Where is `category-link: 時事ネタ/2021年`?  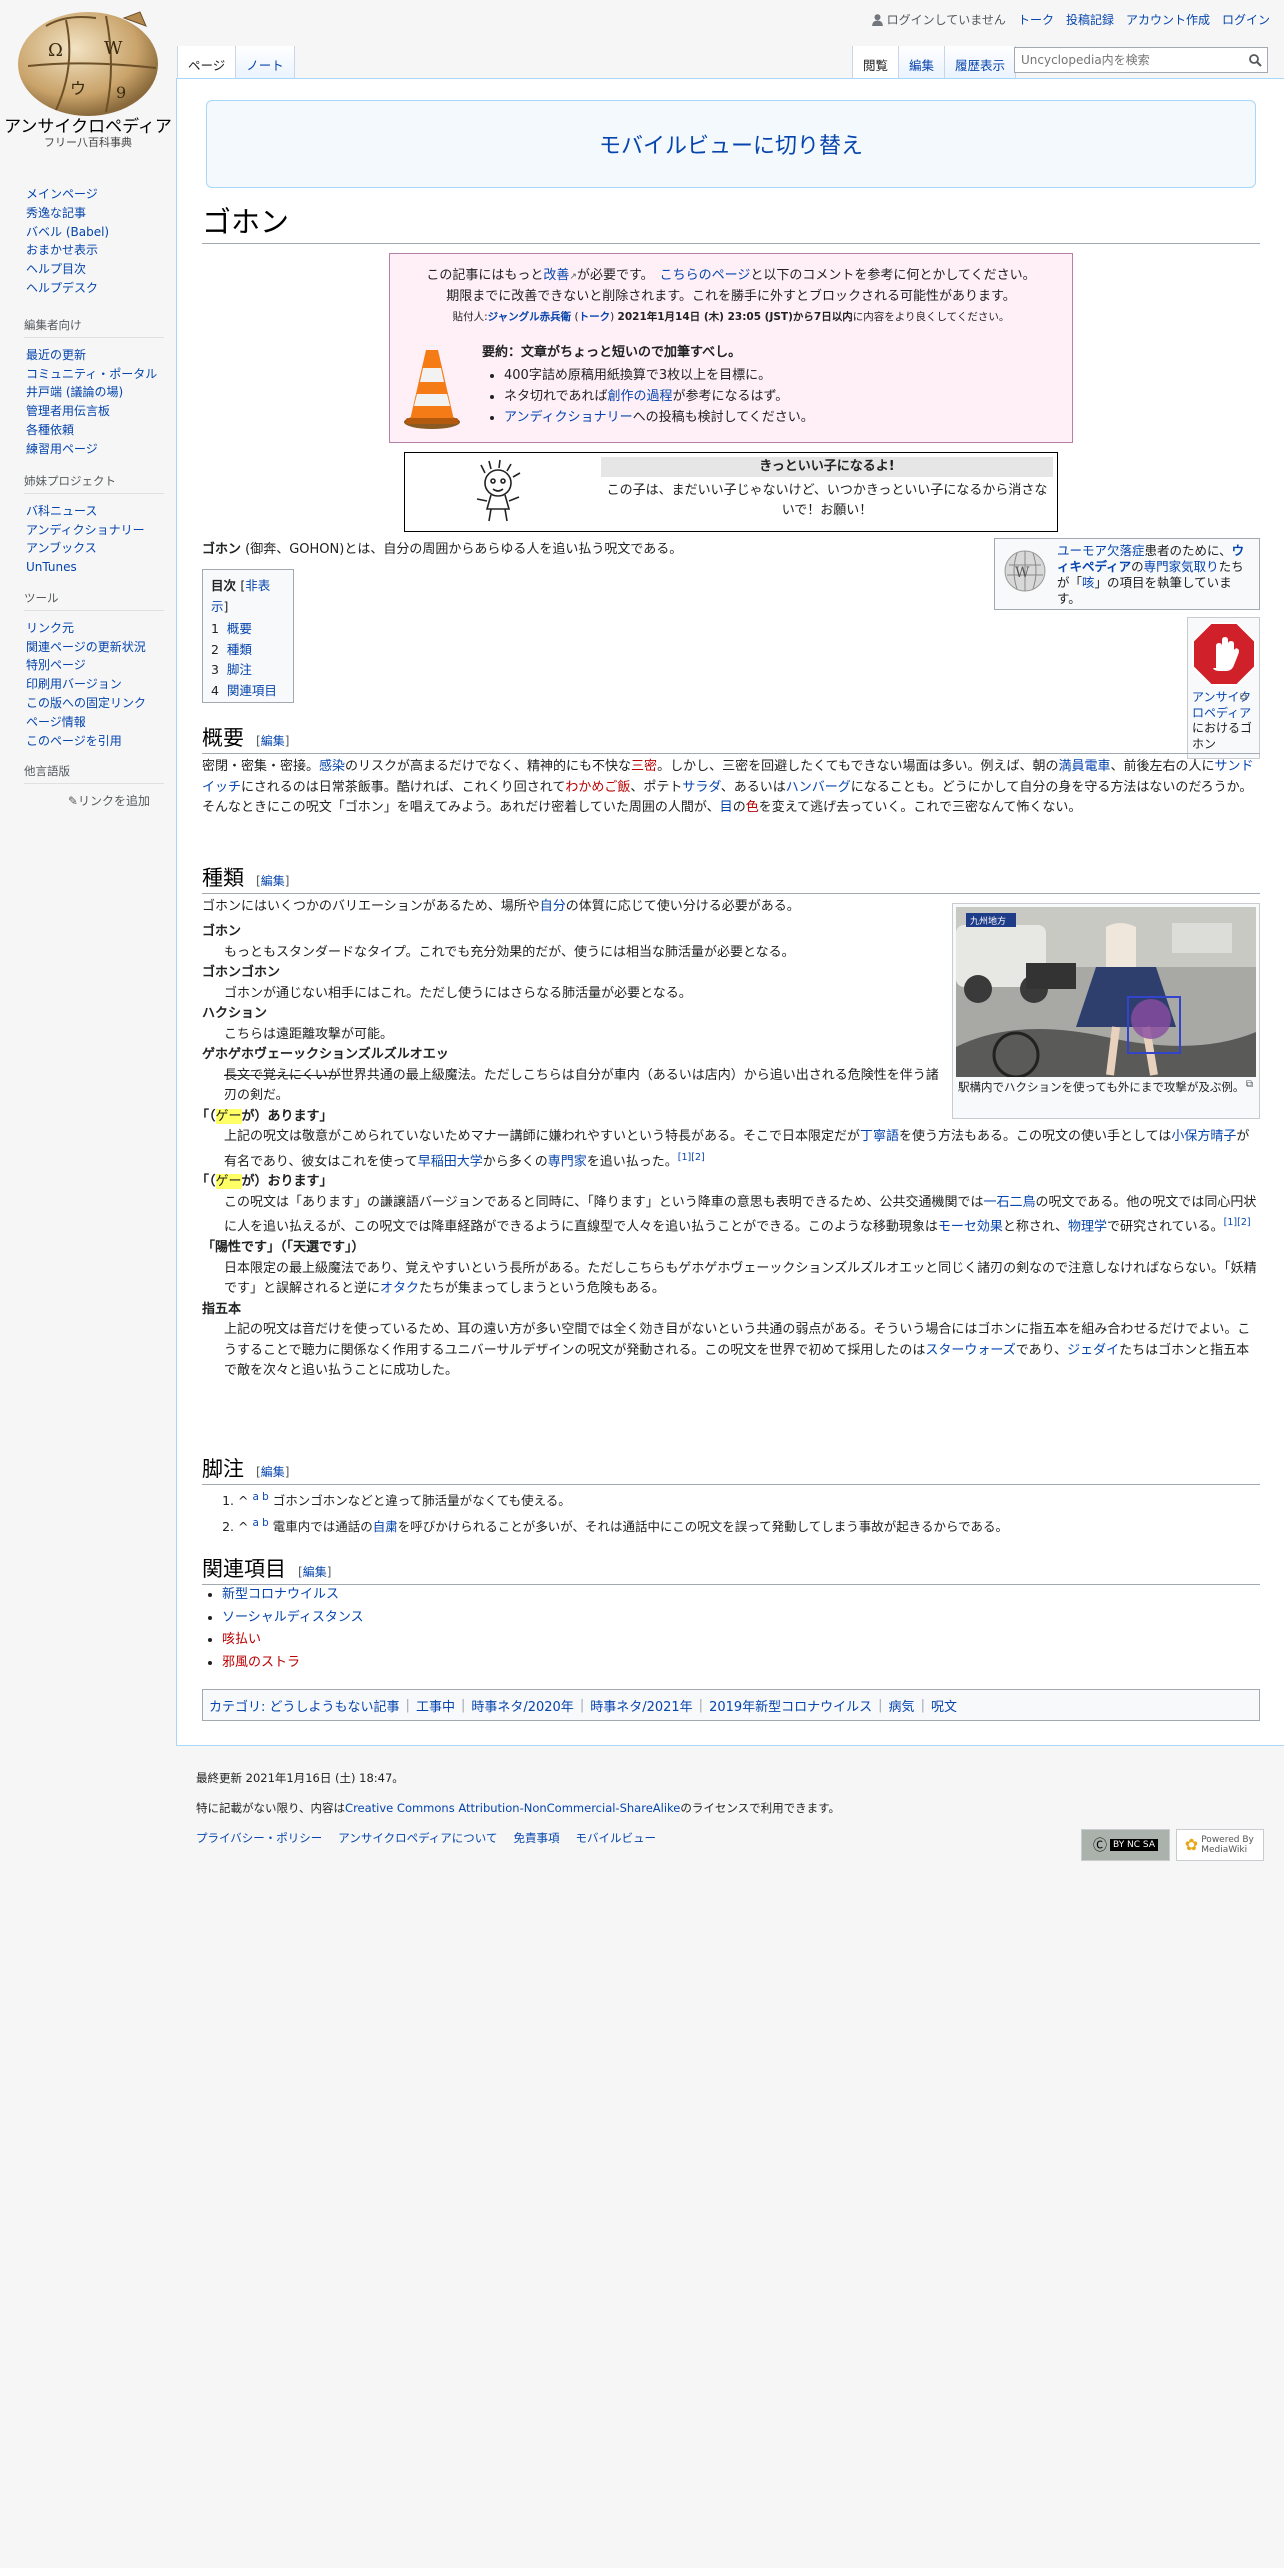 category-link: 時事ネタ/2021年 is located at coordinates (641, 1705).